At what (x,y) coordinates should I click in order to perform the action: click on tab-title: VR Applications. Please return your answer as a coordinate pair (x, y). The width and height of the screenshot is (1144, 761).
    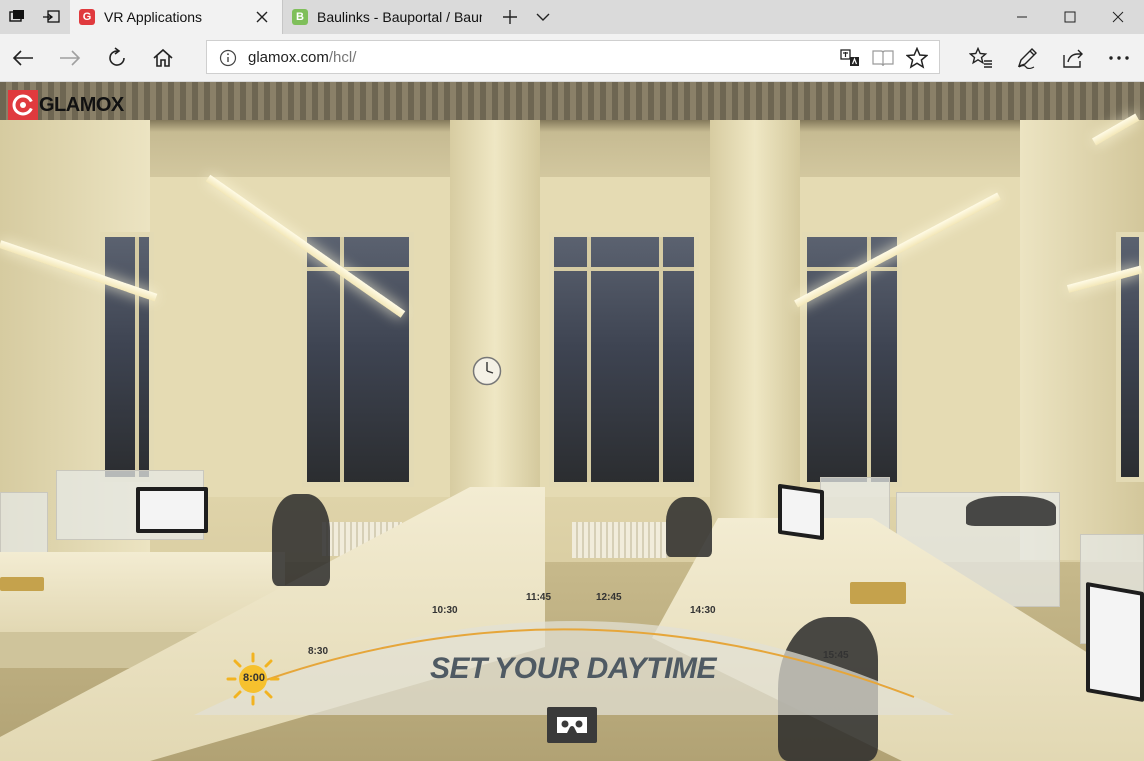
    Looking at the image, I should click on (153, 17).